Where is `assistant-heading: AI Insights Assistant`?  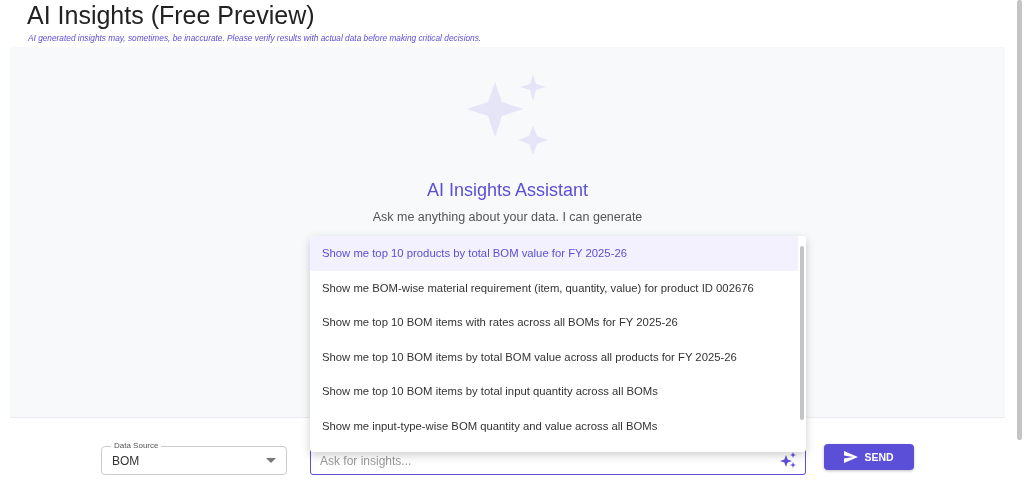 assistant-heading: AI Insights Assistant is located at coordinates (507, 190).